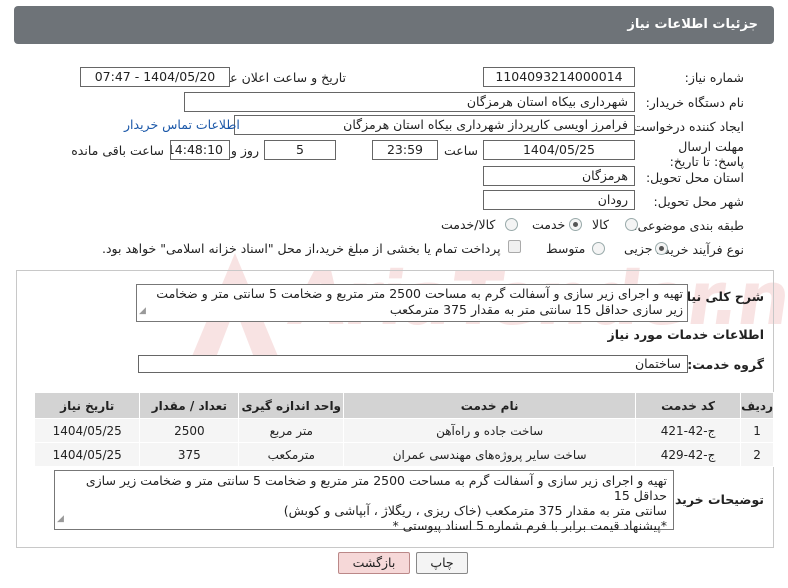 The height and width of the screenshot is (588, 788). Describe the element at coordinates (600, 224) in the screenshot. I see `category-goods-label: کالا` at that location.